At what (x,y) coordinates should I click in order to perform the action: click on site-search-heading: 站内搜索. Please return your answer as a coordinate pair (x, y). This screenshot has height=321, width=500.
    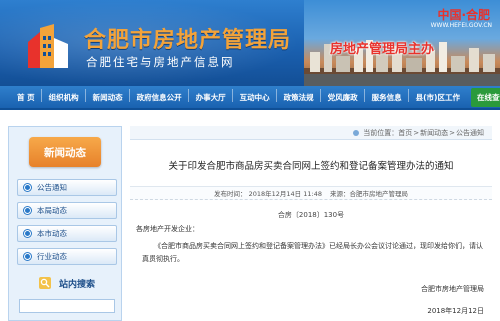
    Looking at the image, I should click on (67, 283).